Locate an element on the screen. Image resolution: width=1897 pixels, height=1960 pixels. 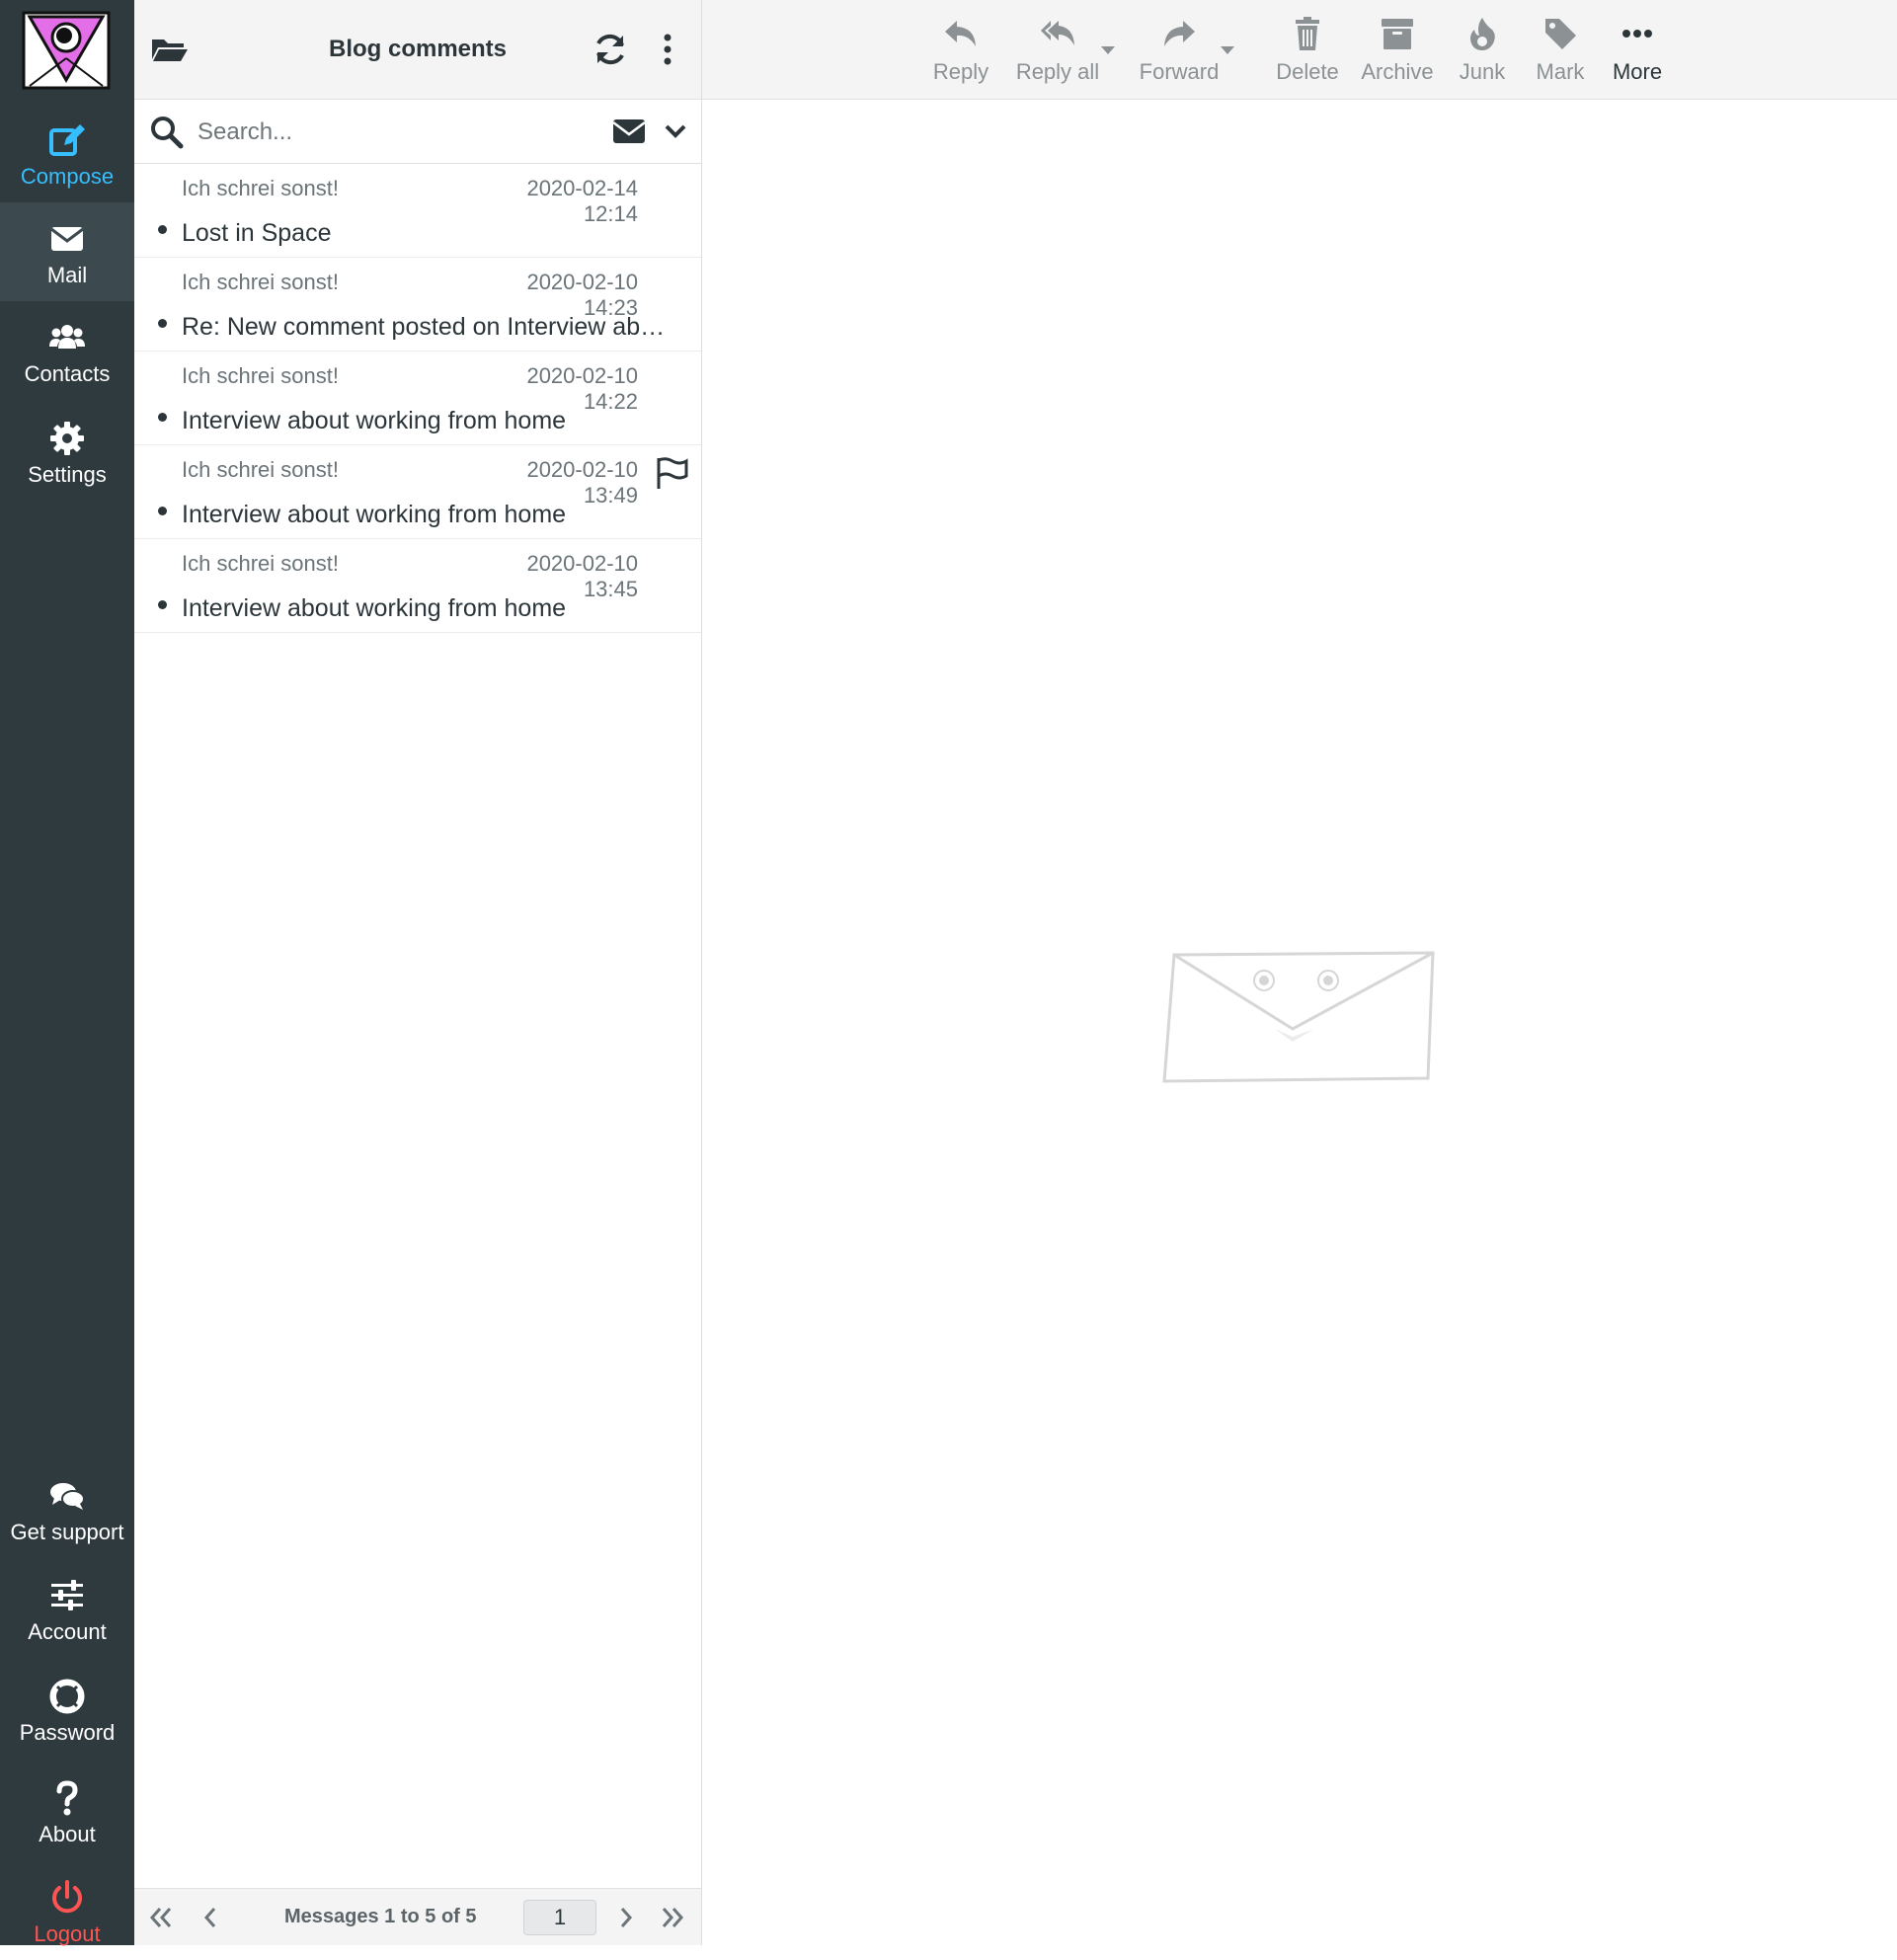
forward-icon is located at coordinates (1179, 34).